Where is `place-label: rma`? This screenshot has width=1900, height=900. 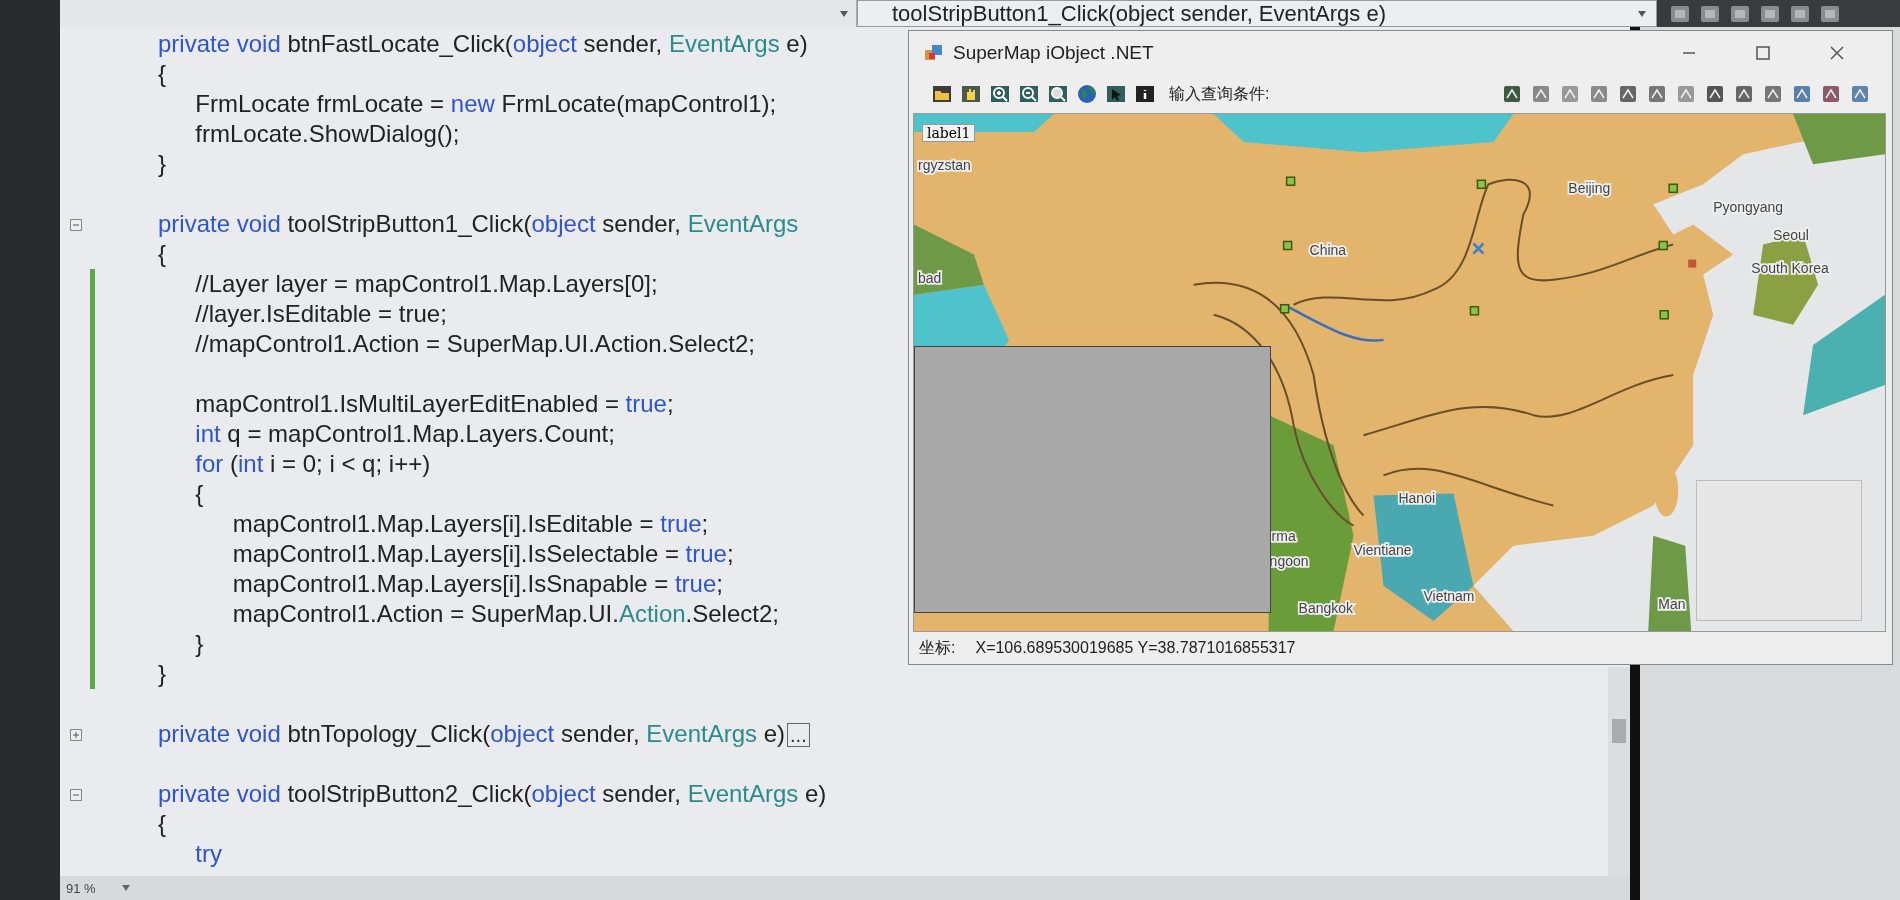
place-label: rma is located at coordinates (1283, 535).